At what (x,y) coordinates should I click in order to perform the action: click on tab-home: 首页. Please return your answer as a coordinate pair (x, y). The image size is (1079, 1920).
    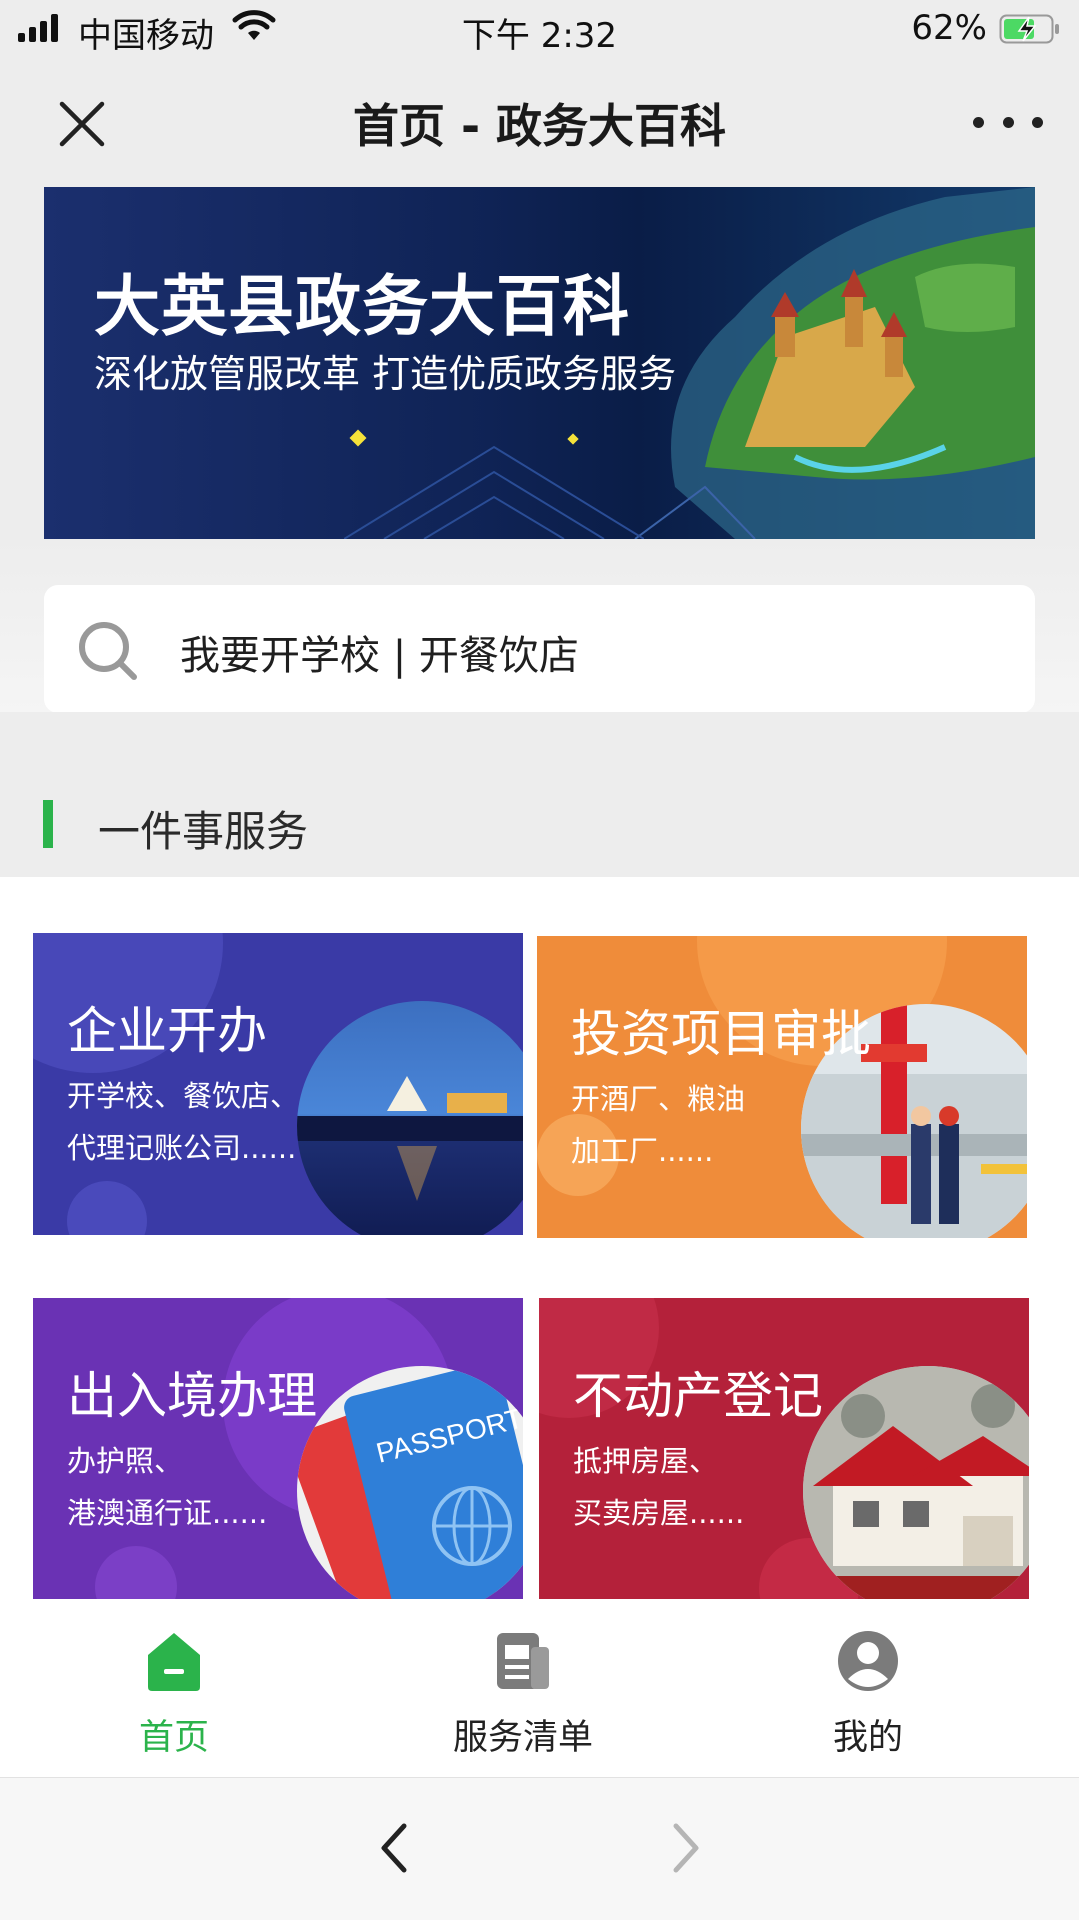
    Looking at the image, I should click on (177, 1688).